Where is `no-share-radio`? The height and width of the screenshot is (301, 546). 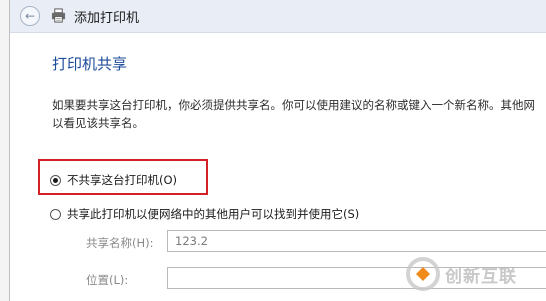
no-share-radio is located at coordinates (55, 180).